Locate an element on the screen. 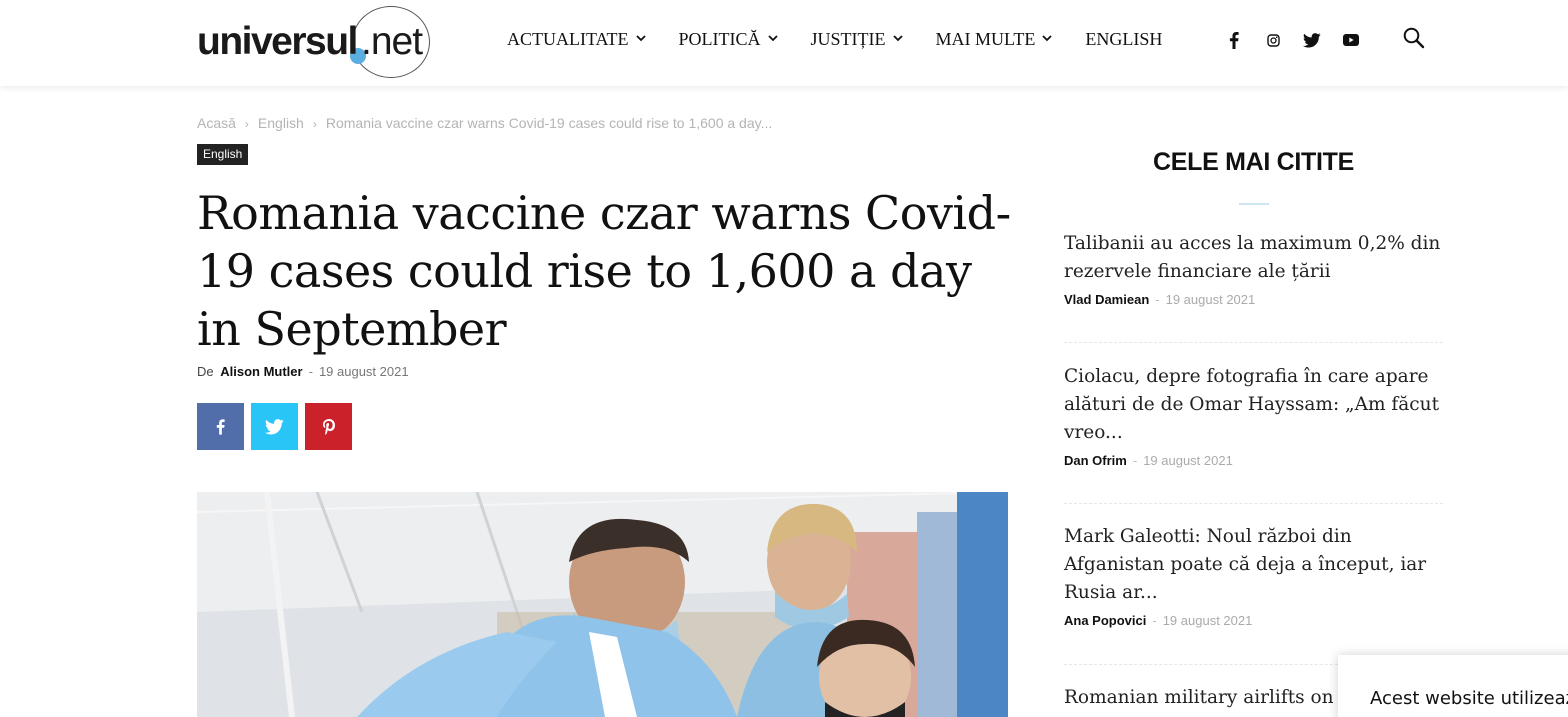 Image resolution: width=1568 pixels, height=717 pixels. article-author: Alison Mutler is located at coordinates (261, 371).